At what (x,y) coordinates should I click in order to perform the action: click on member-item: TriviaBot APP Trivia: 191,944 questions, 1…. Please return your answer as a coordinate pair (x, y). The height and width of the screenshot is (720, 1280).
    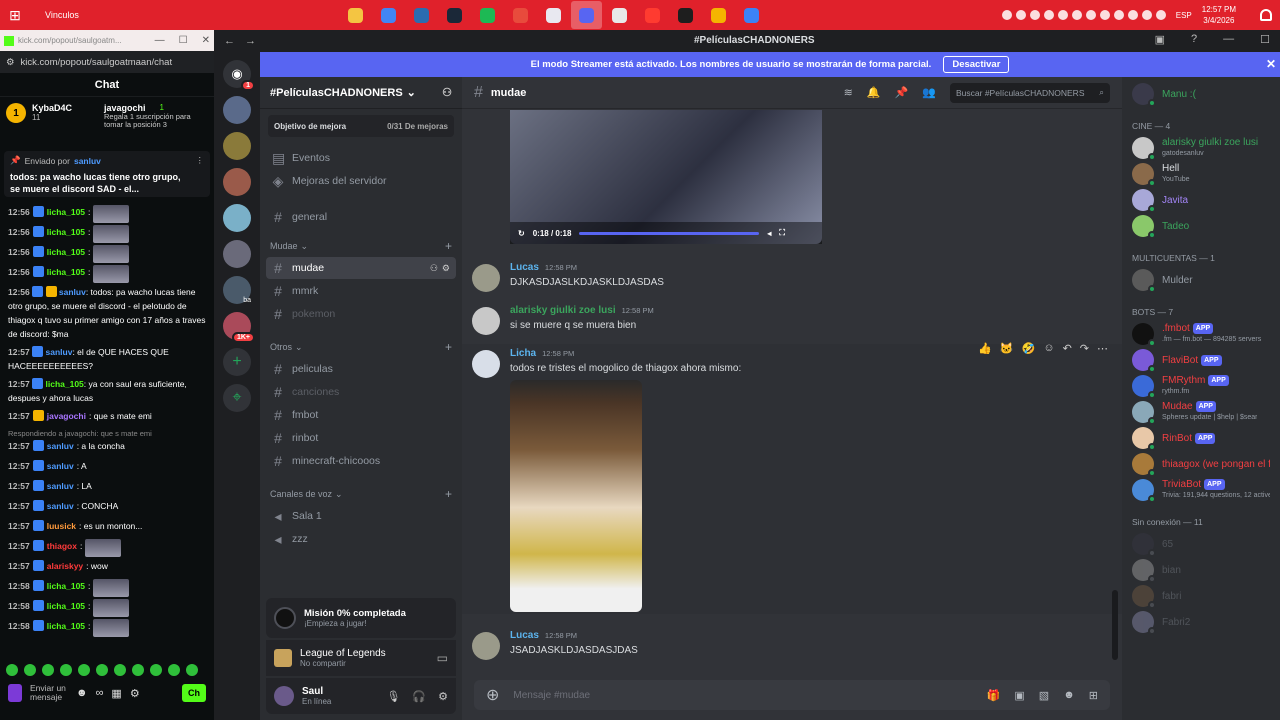
    Looking at the image, I should click on (1201, 490).